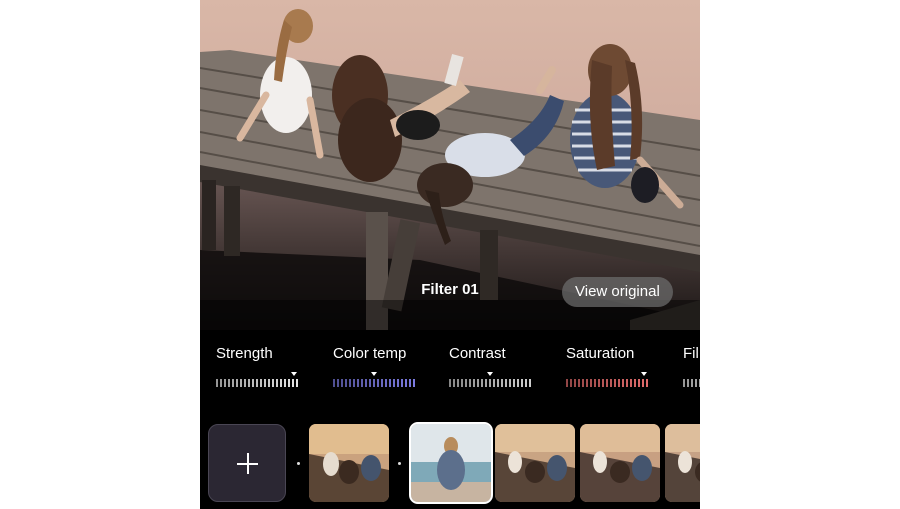  I want to click on adjustment-color-temp: Color temp, so click(376, 366).